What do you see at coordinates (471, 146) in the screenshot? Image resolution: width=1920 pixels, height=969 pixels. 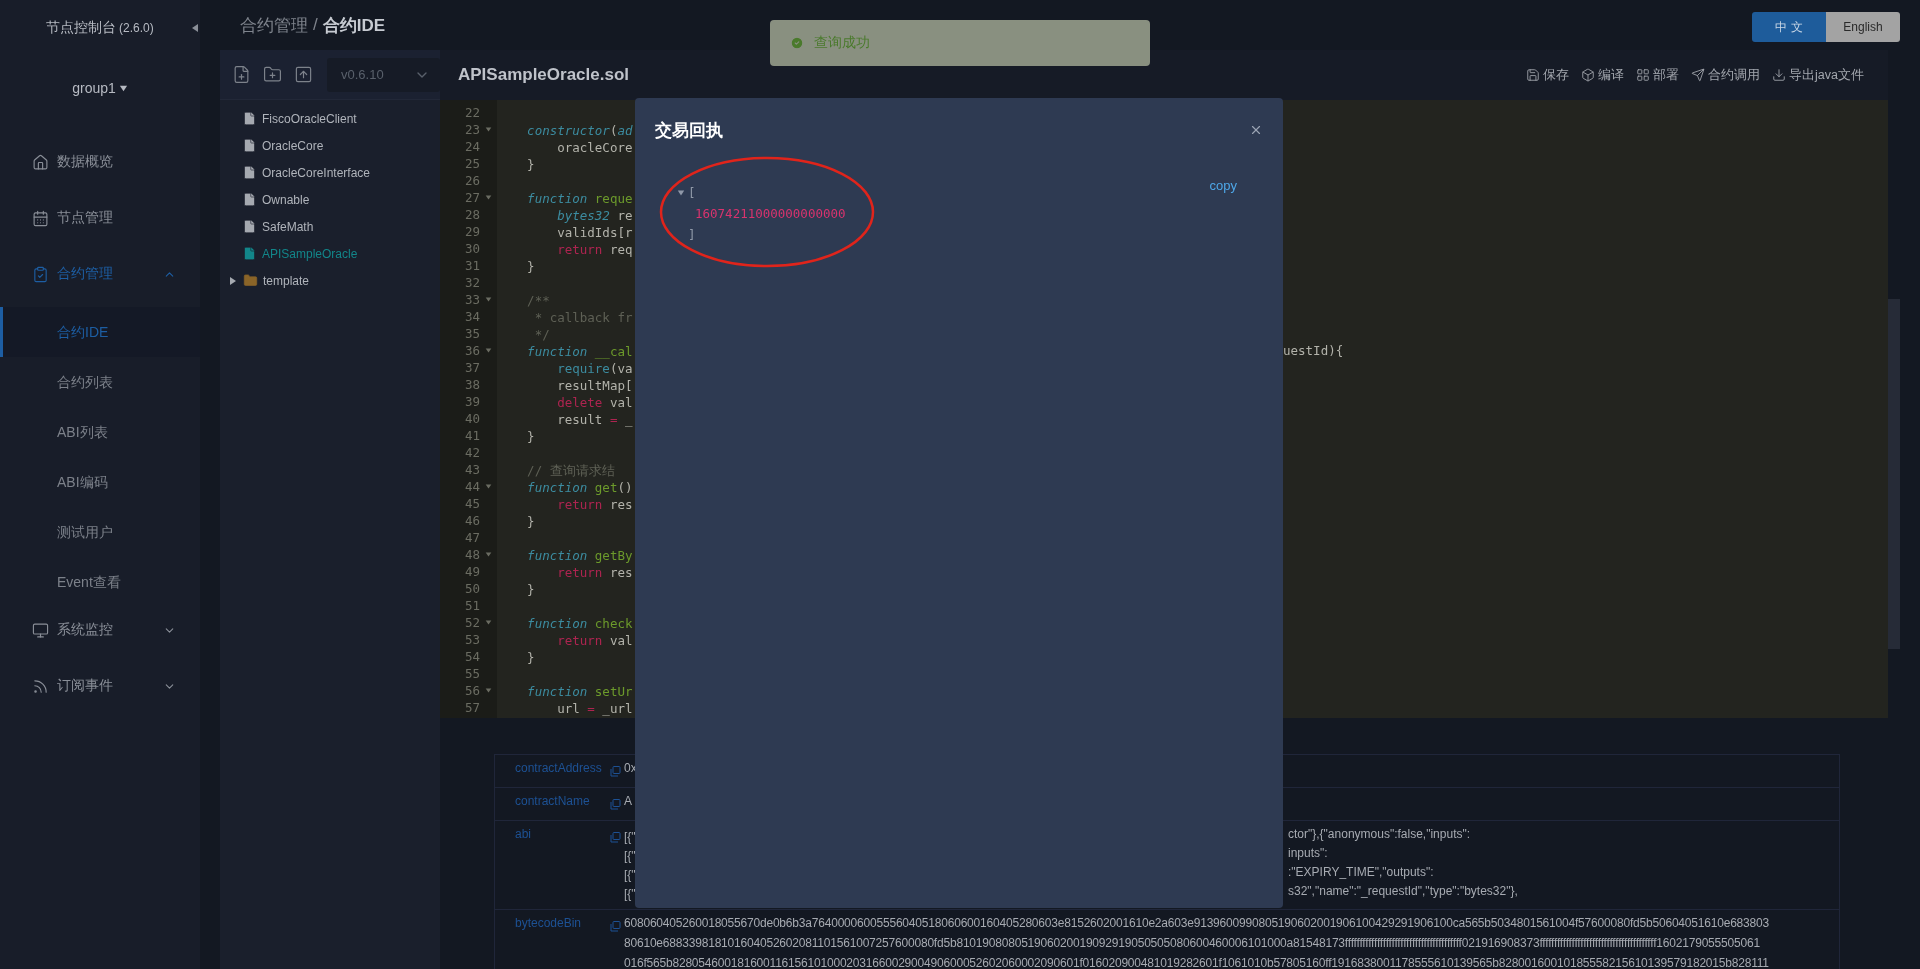 I see `line-number: 24` at bounding box center [471, 146].